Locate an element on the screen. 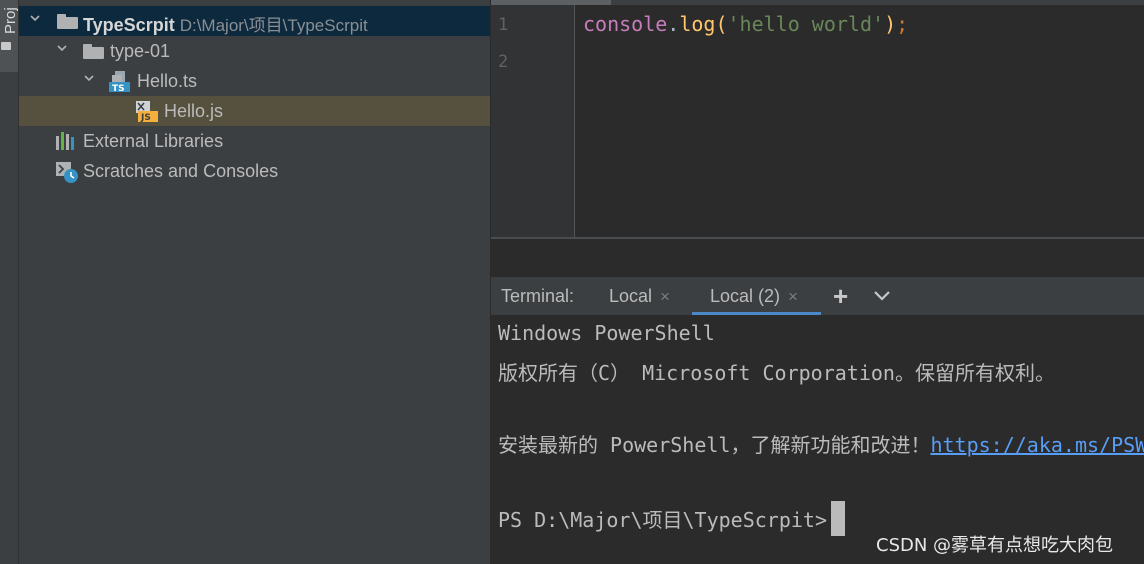 Image resolution: width=1144 pixels, height=564 pixels. code-token: ) is located at coordinates (890, 24).